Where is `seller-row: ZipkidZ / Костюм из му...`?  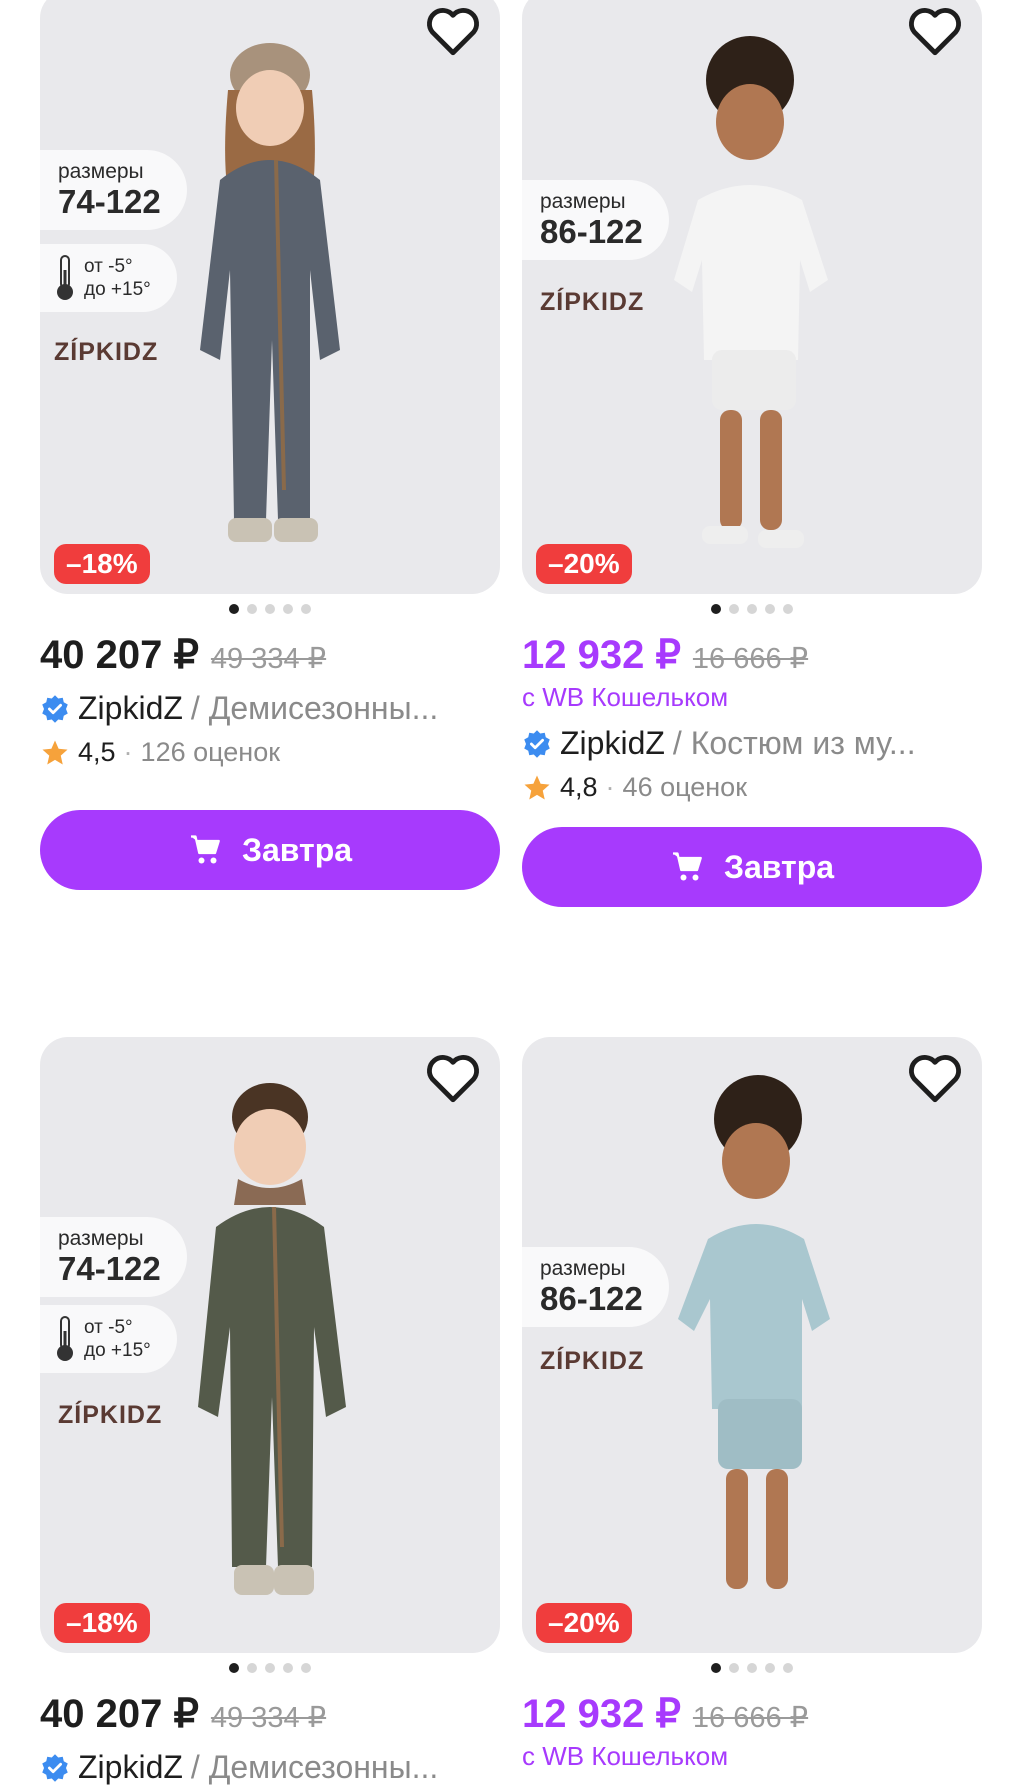
seller-row: ZipkidZ / Костюм из му... is located at coordinates (752, 743).